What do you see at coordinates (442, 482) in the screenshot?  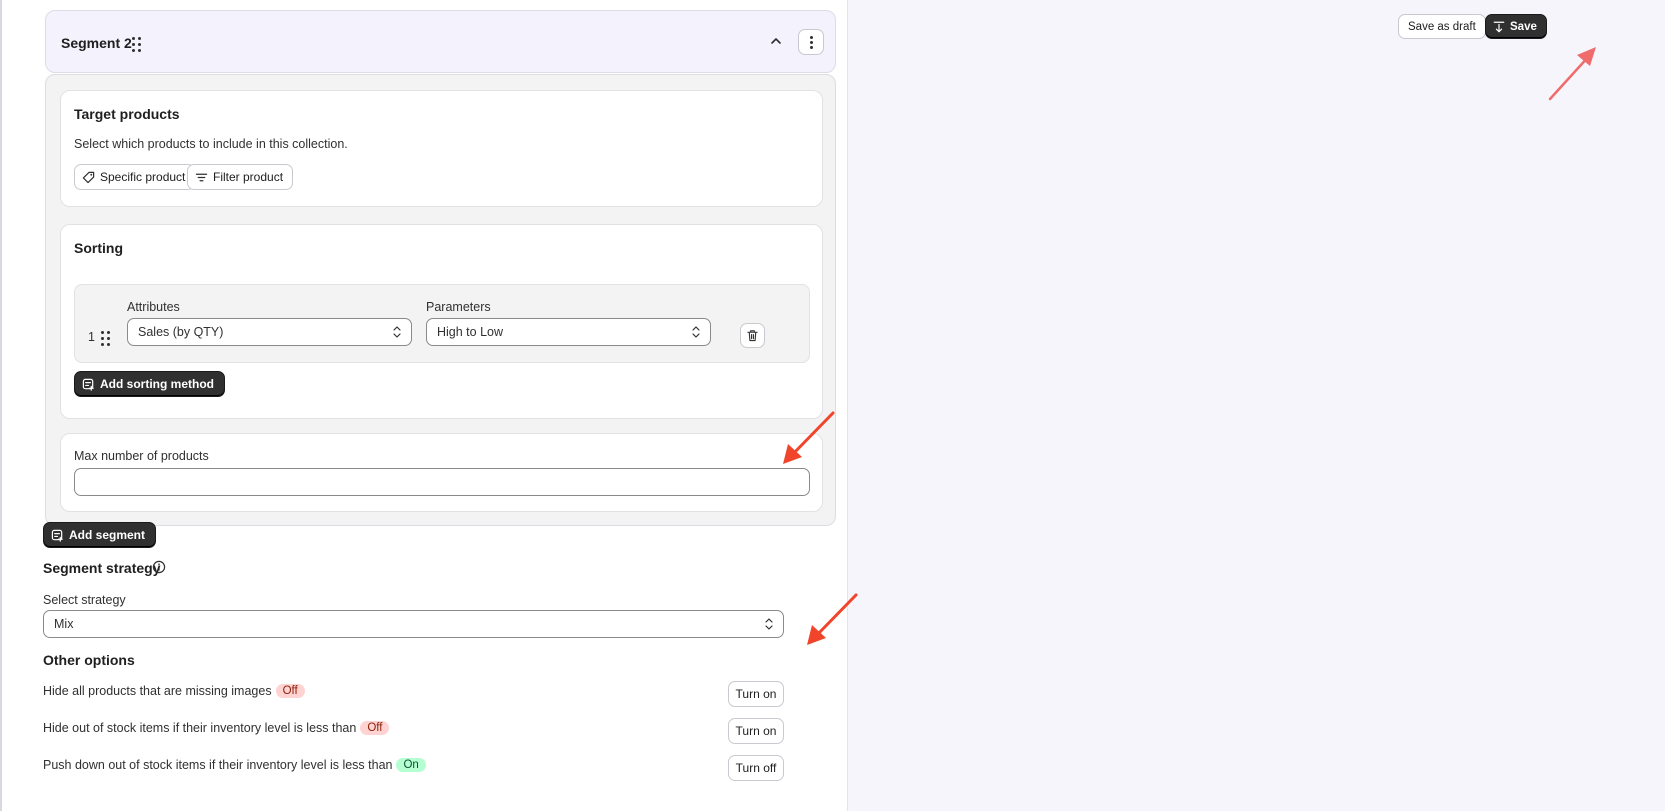 I see `max-products-input` at bounding box center [442, 482].